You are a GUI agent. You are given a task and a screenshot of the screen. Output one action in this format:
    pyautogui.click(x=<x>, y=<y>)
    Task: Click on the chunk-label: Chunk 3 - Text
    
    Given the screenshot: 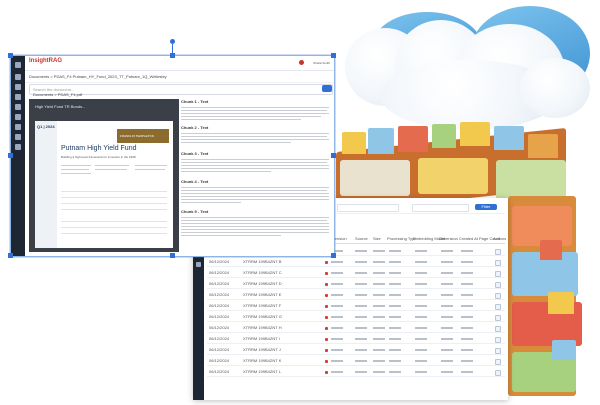 What is the action you would take?
    pyautogui.click(x=194, y=154)
    